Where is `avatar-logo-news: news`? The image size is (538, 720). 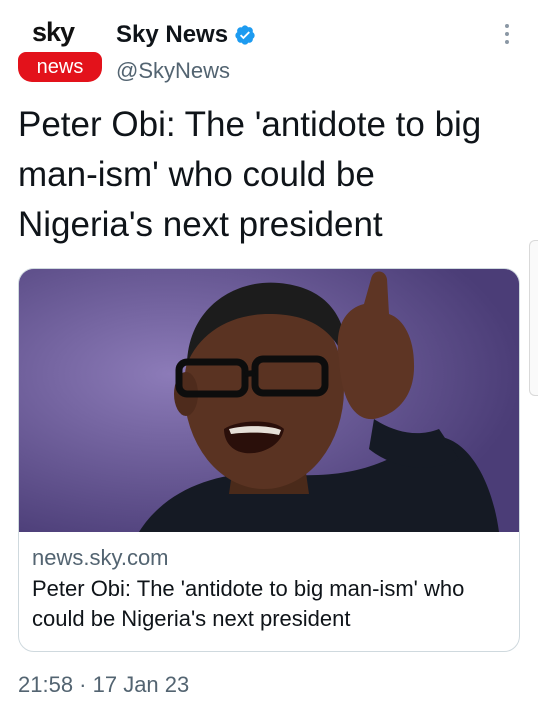
avatar-logo-news: news is located at coordinates (60, 67).